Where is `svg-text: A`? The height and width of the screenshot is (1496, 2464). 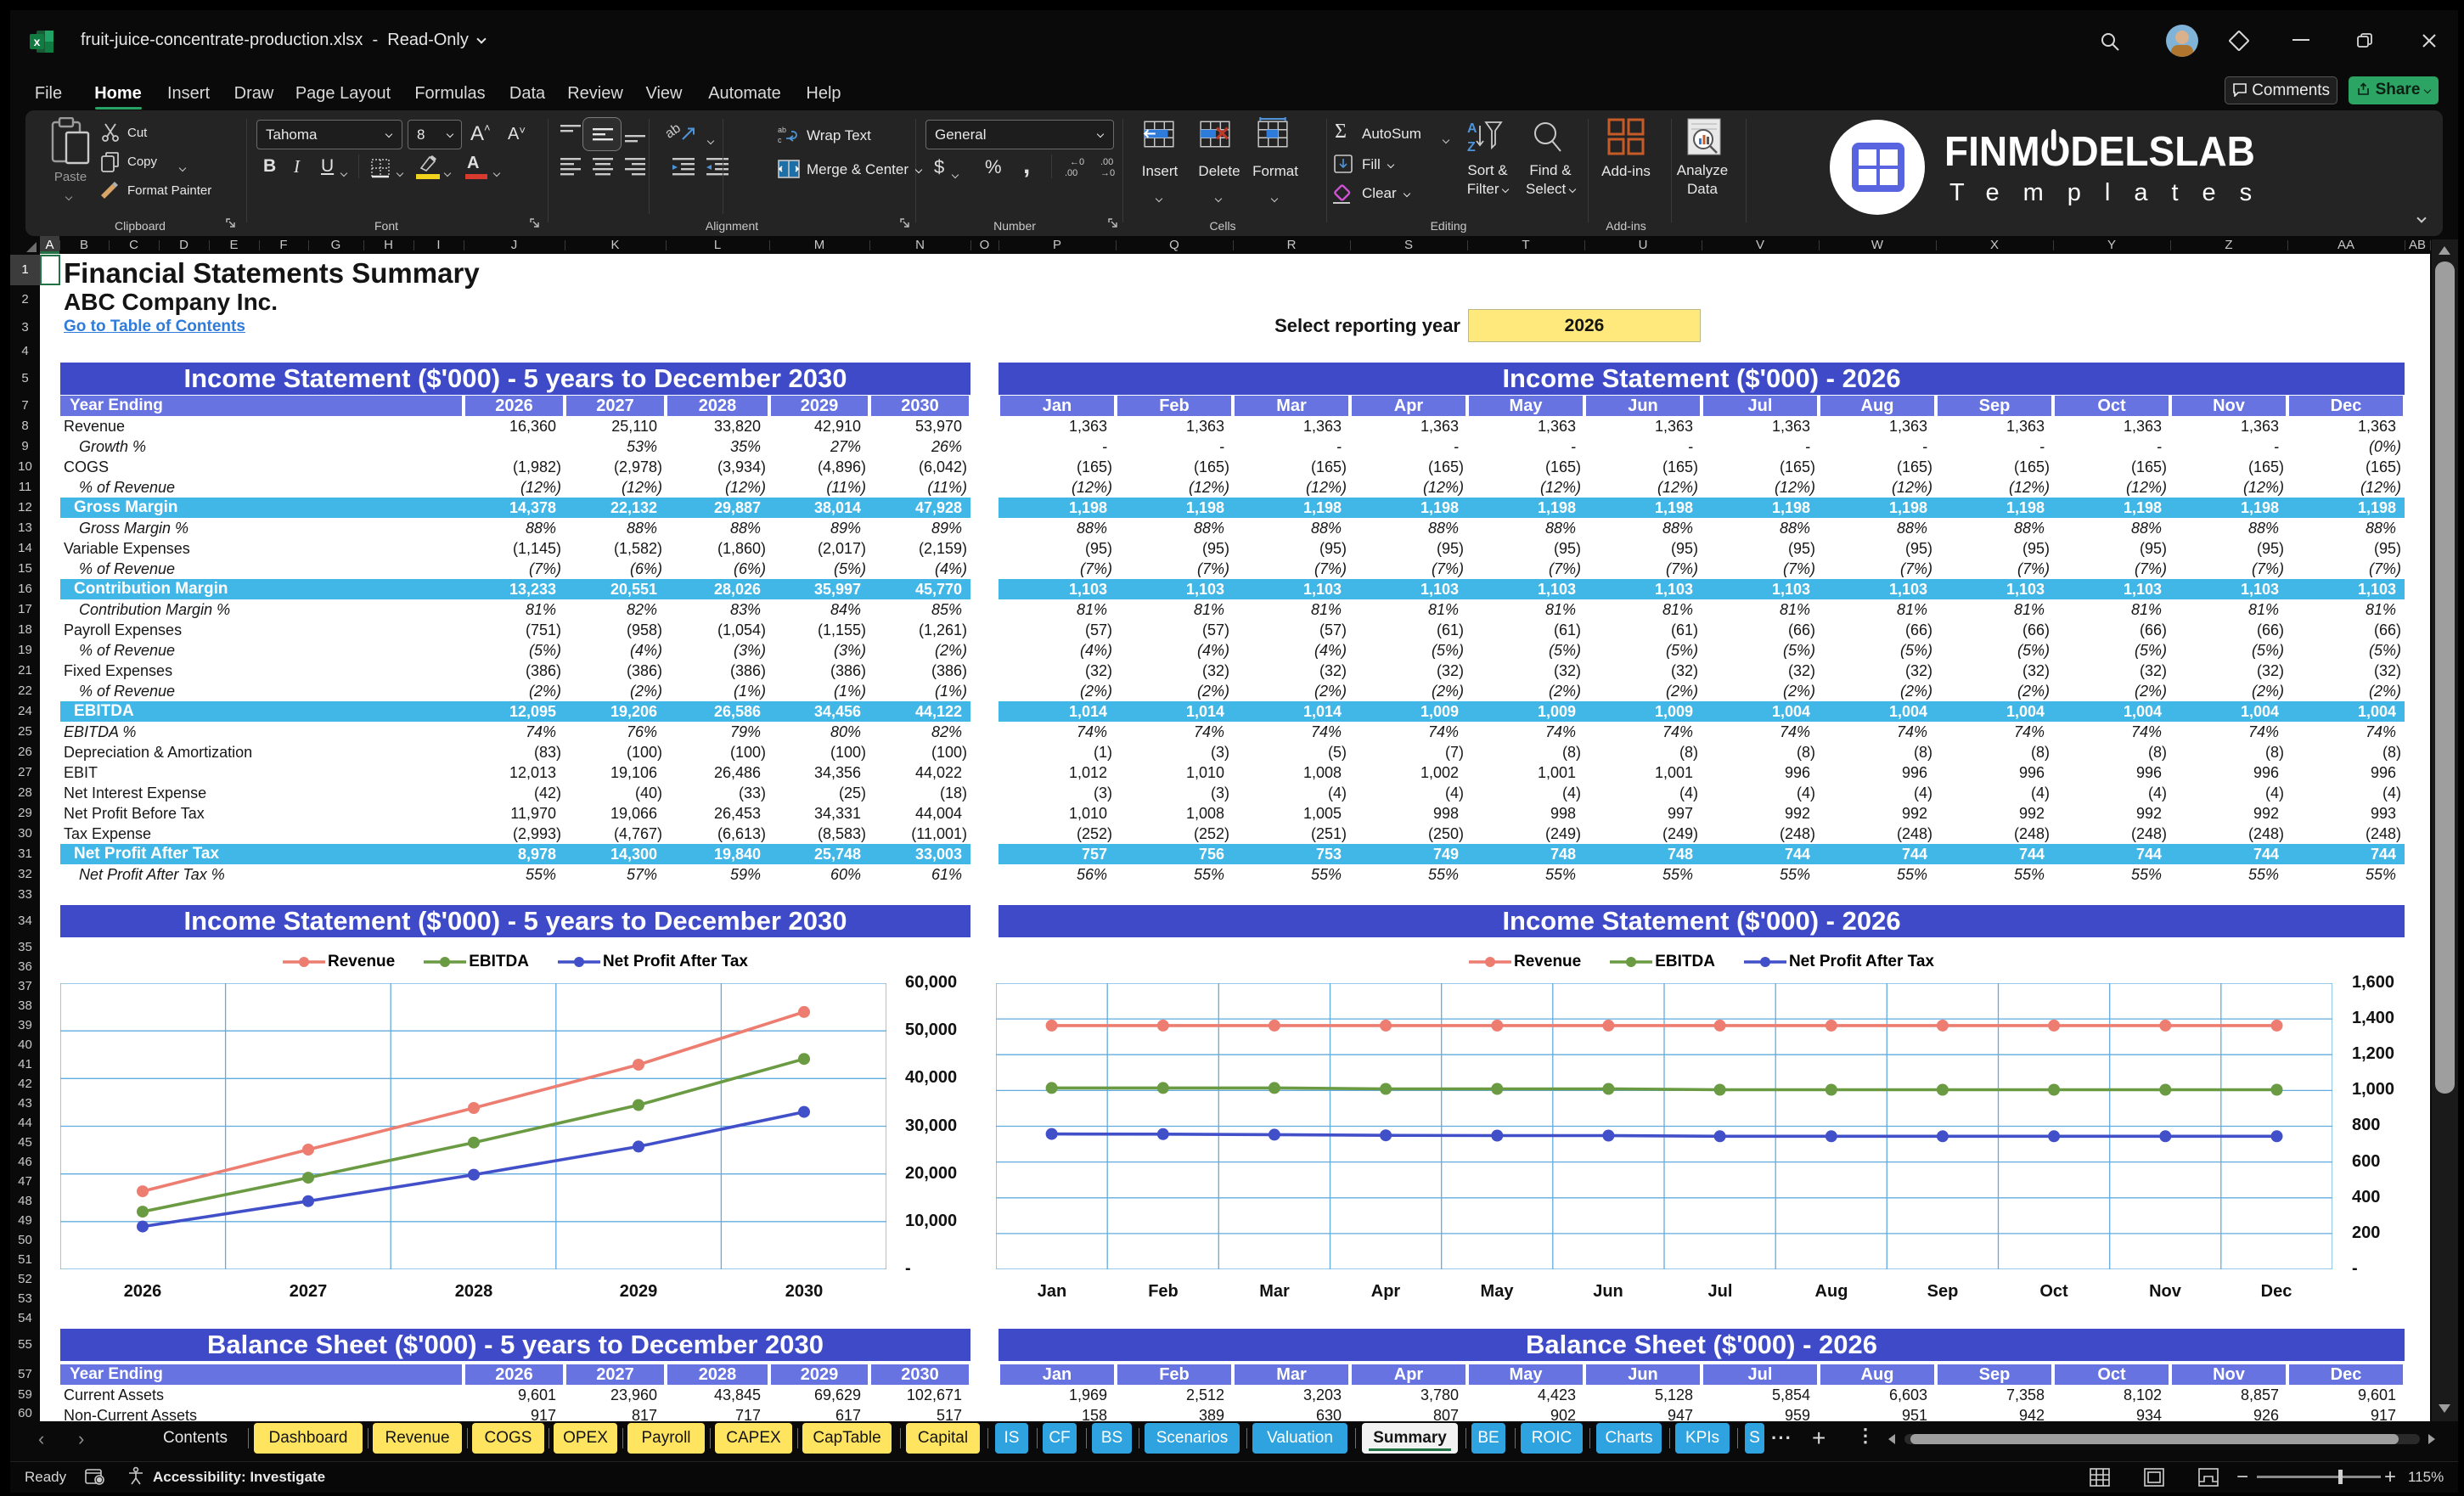 svg-text: A is located at coordinates (1472, 128).